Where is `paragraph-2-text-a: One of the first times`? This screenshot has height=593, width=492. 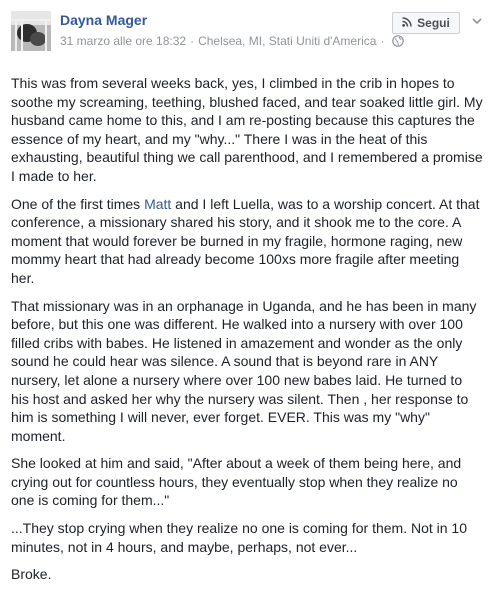
paragraph-2-text-a: One of the first times is located at coordinates (78, 203).